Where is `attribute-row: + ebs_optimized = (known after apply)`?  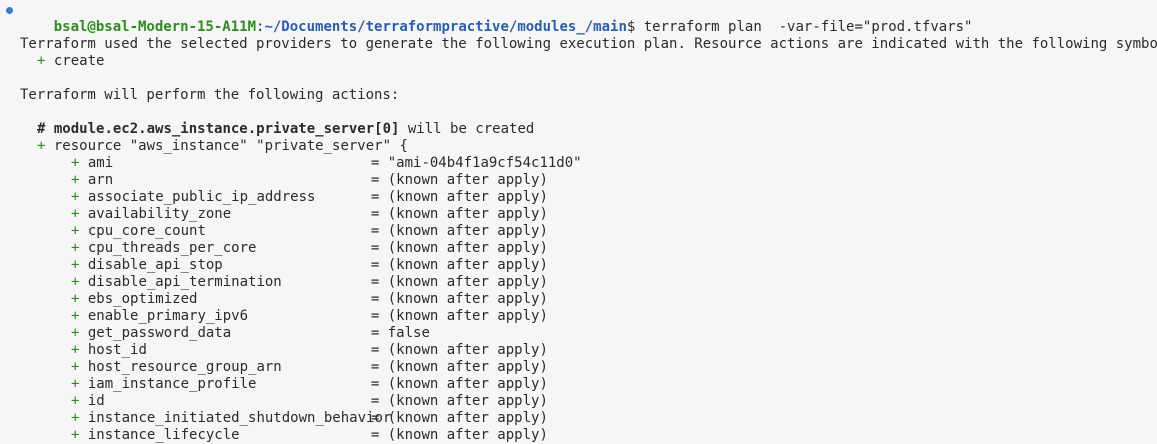
attribute-row: + ebs_optimized = (known after apply) is located at coordinates (578, 299).